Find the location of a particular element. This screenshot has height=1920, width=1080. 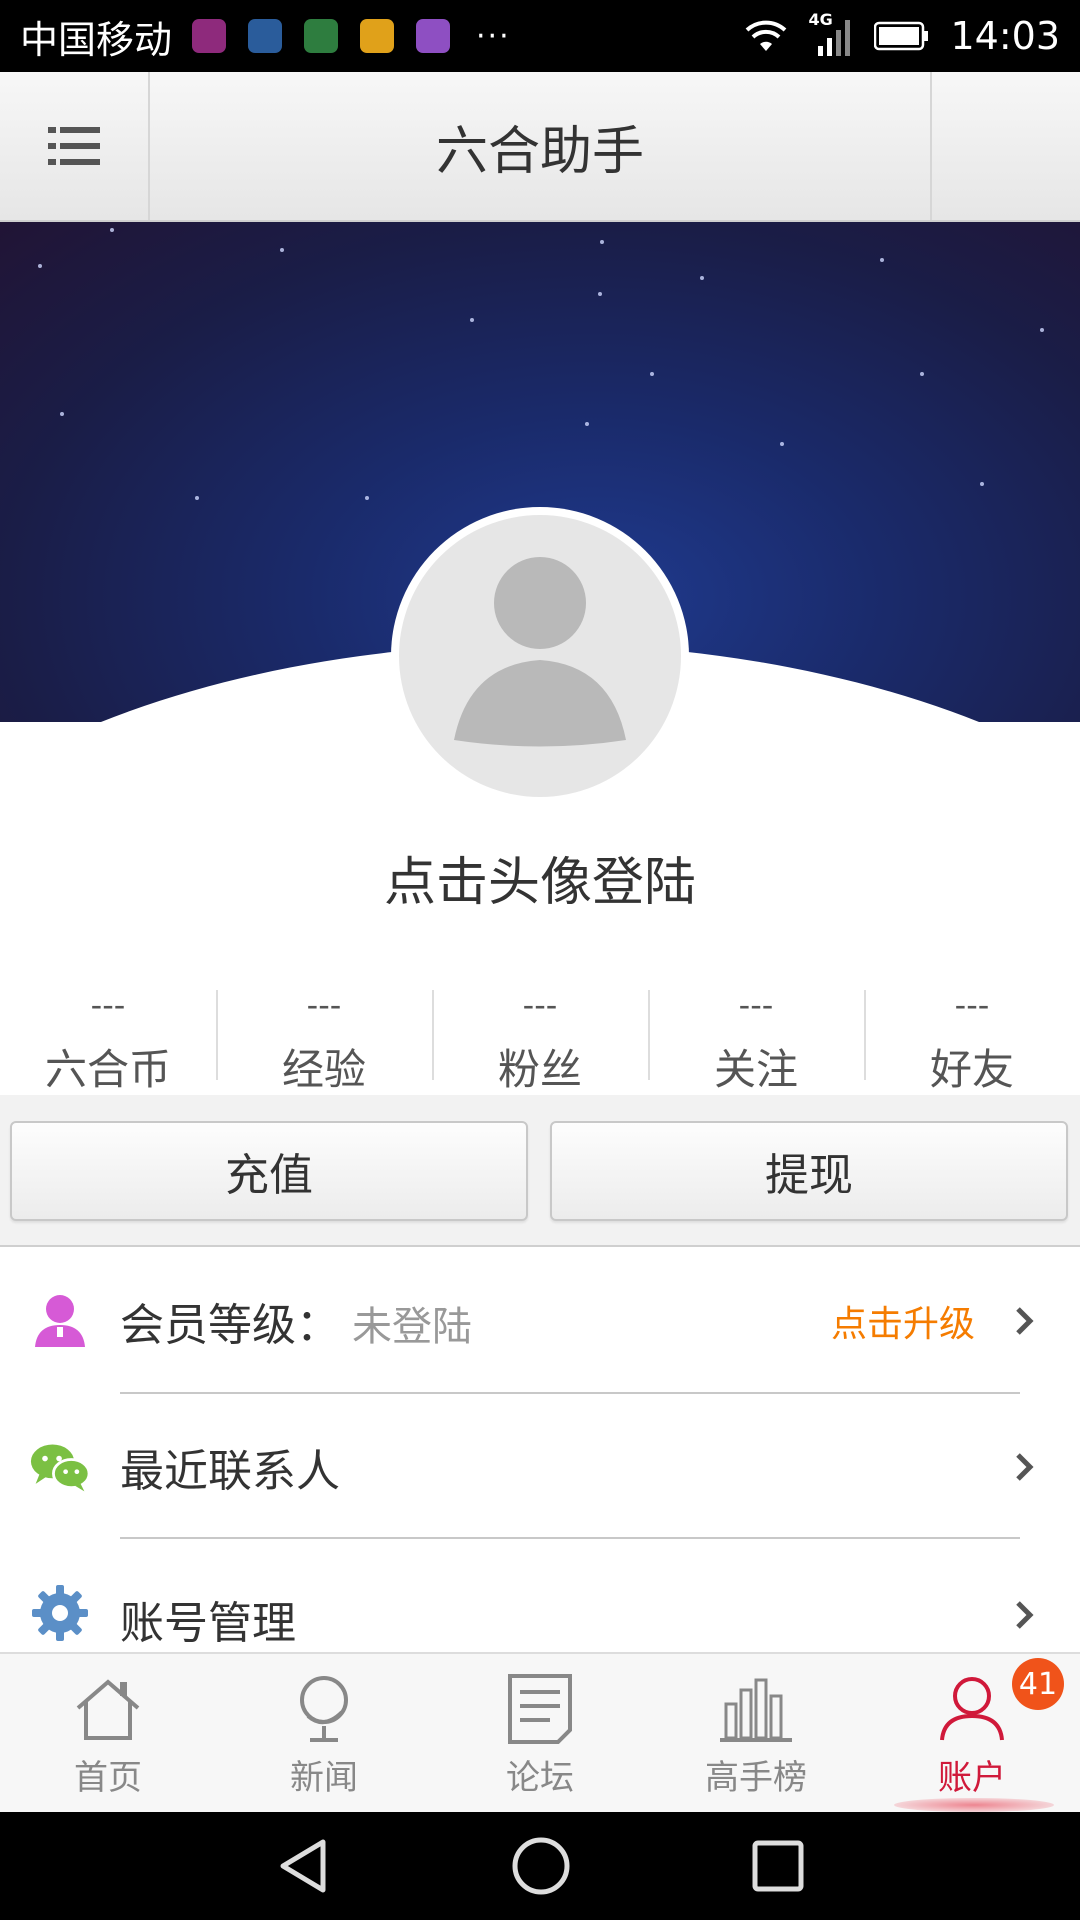

nav-label: 账户 is located at coordinates (972, 1777).